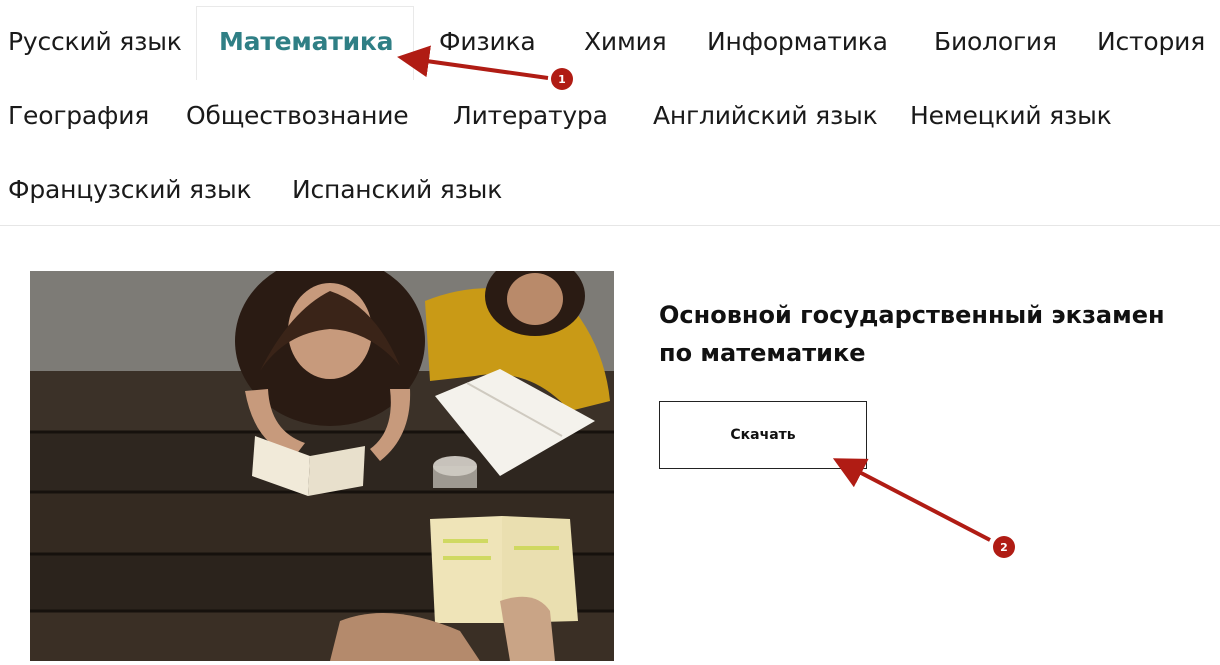  I want to click on tab-social-studies: Обществознание, so click(297, 116).